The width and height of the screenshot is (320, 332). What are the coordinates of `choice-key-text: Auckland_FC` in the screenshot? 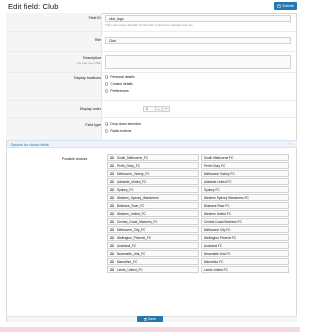 It's located at (127, 245).